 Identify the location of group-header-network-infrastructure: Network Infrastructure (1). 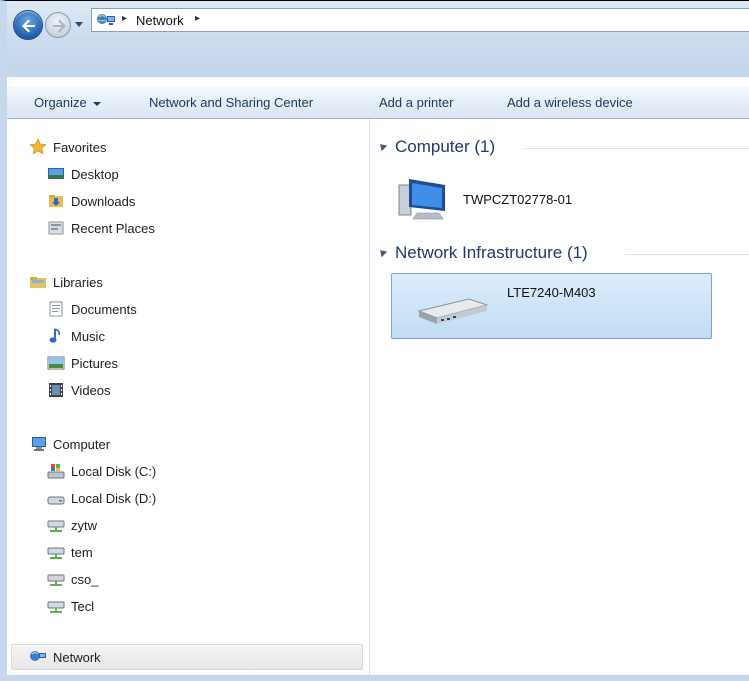
(482, 253).